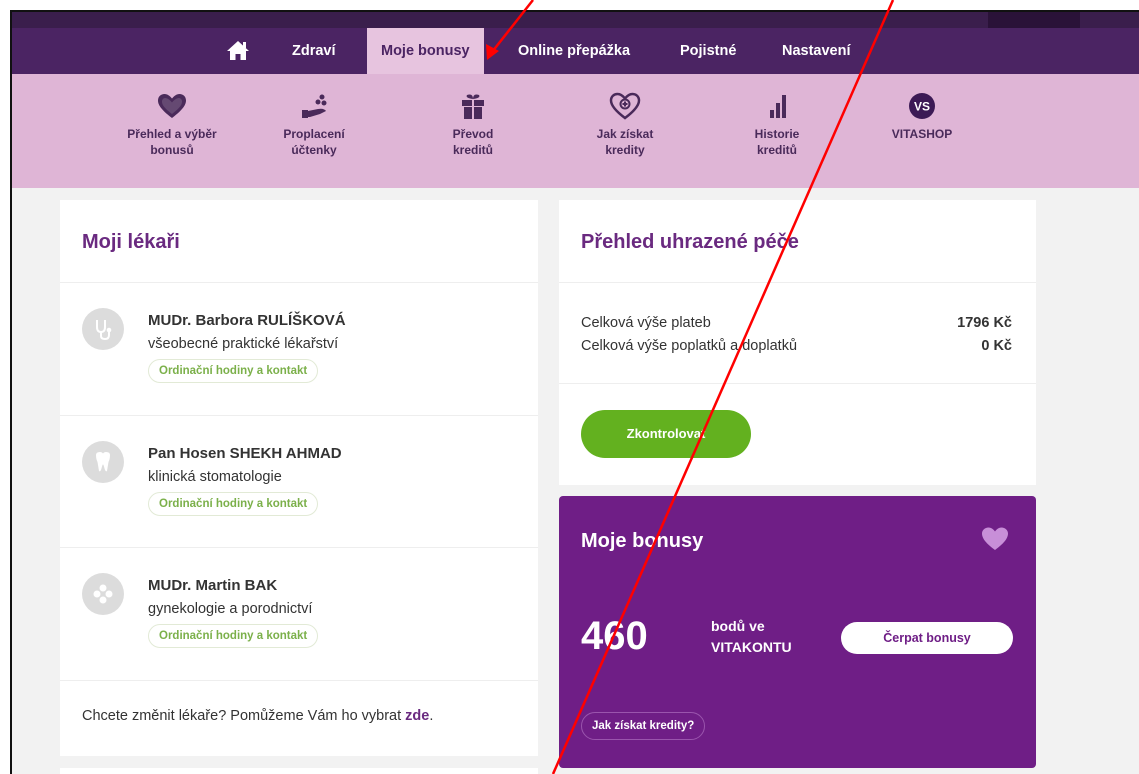  I want to click on heart-plus-icon, so click(625, 106).